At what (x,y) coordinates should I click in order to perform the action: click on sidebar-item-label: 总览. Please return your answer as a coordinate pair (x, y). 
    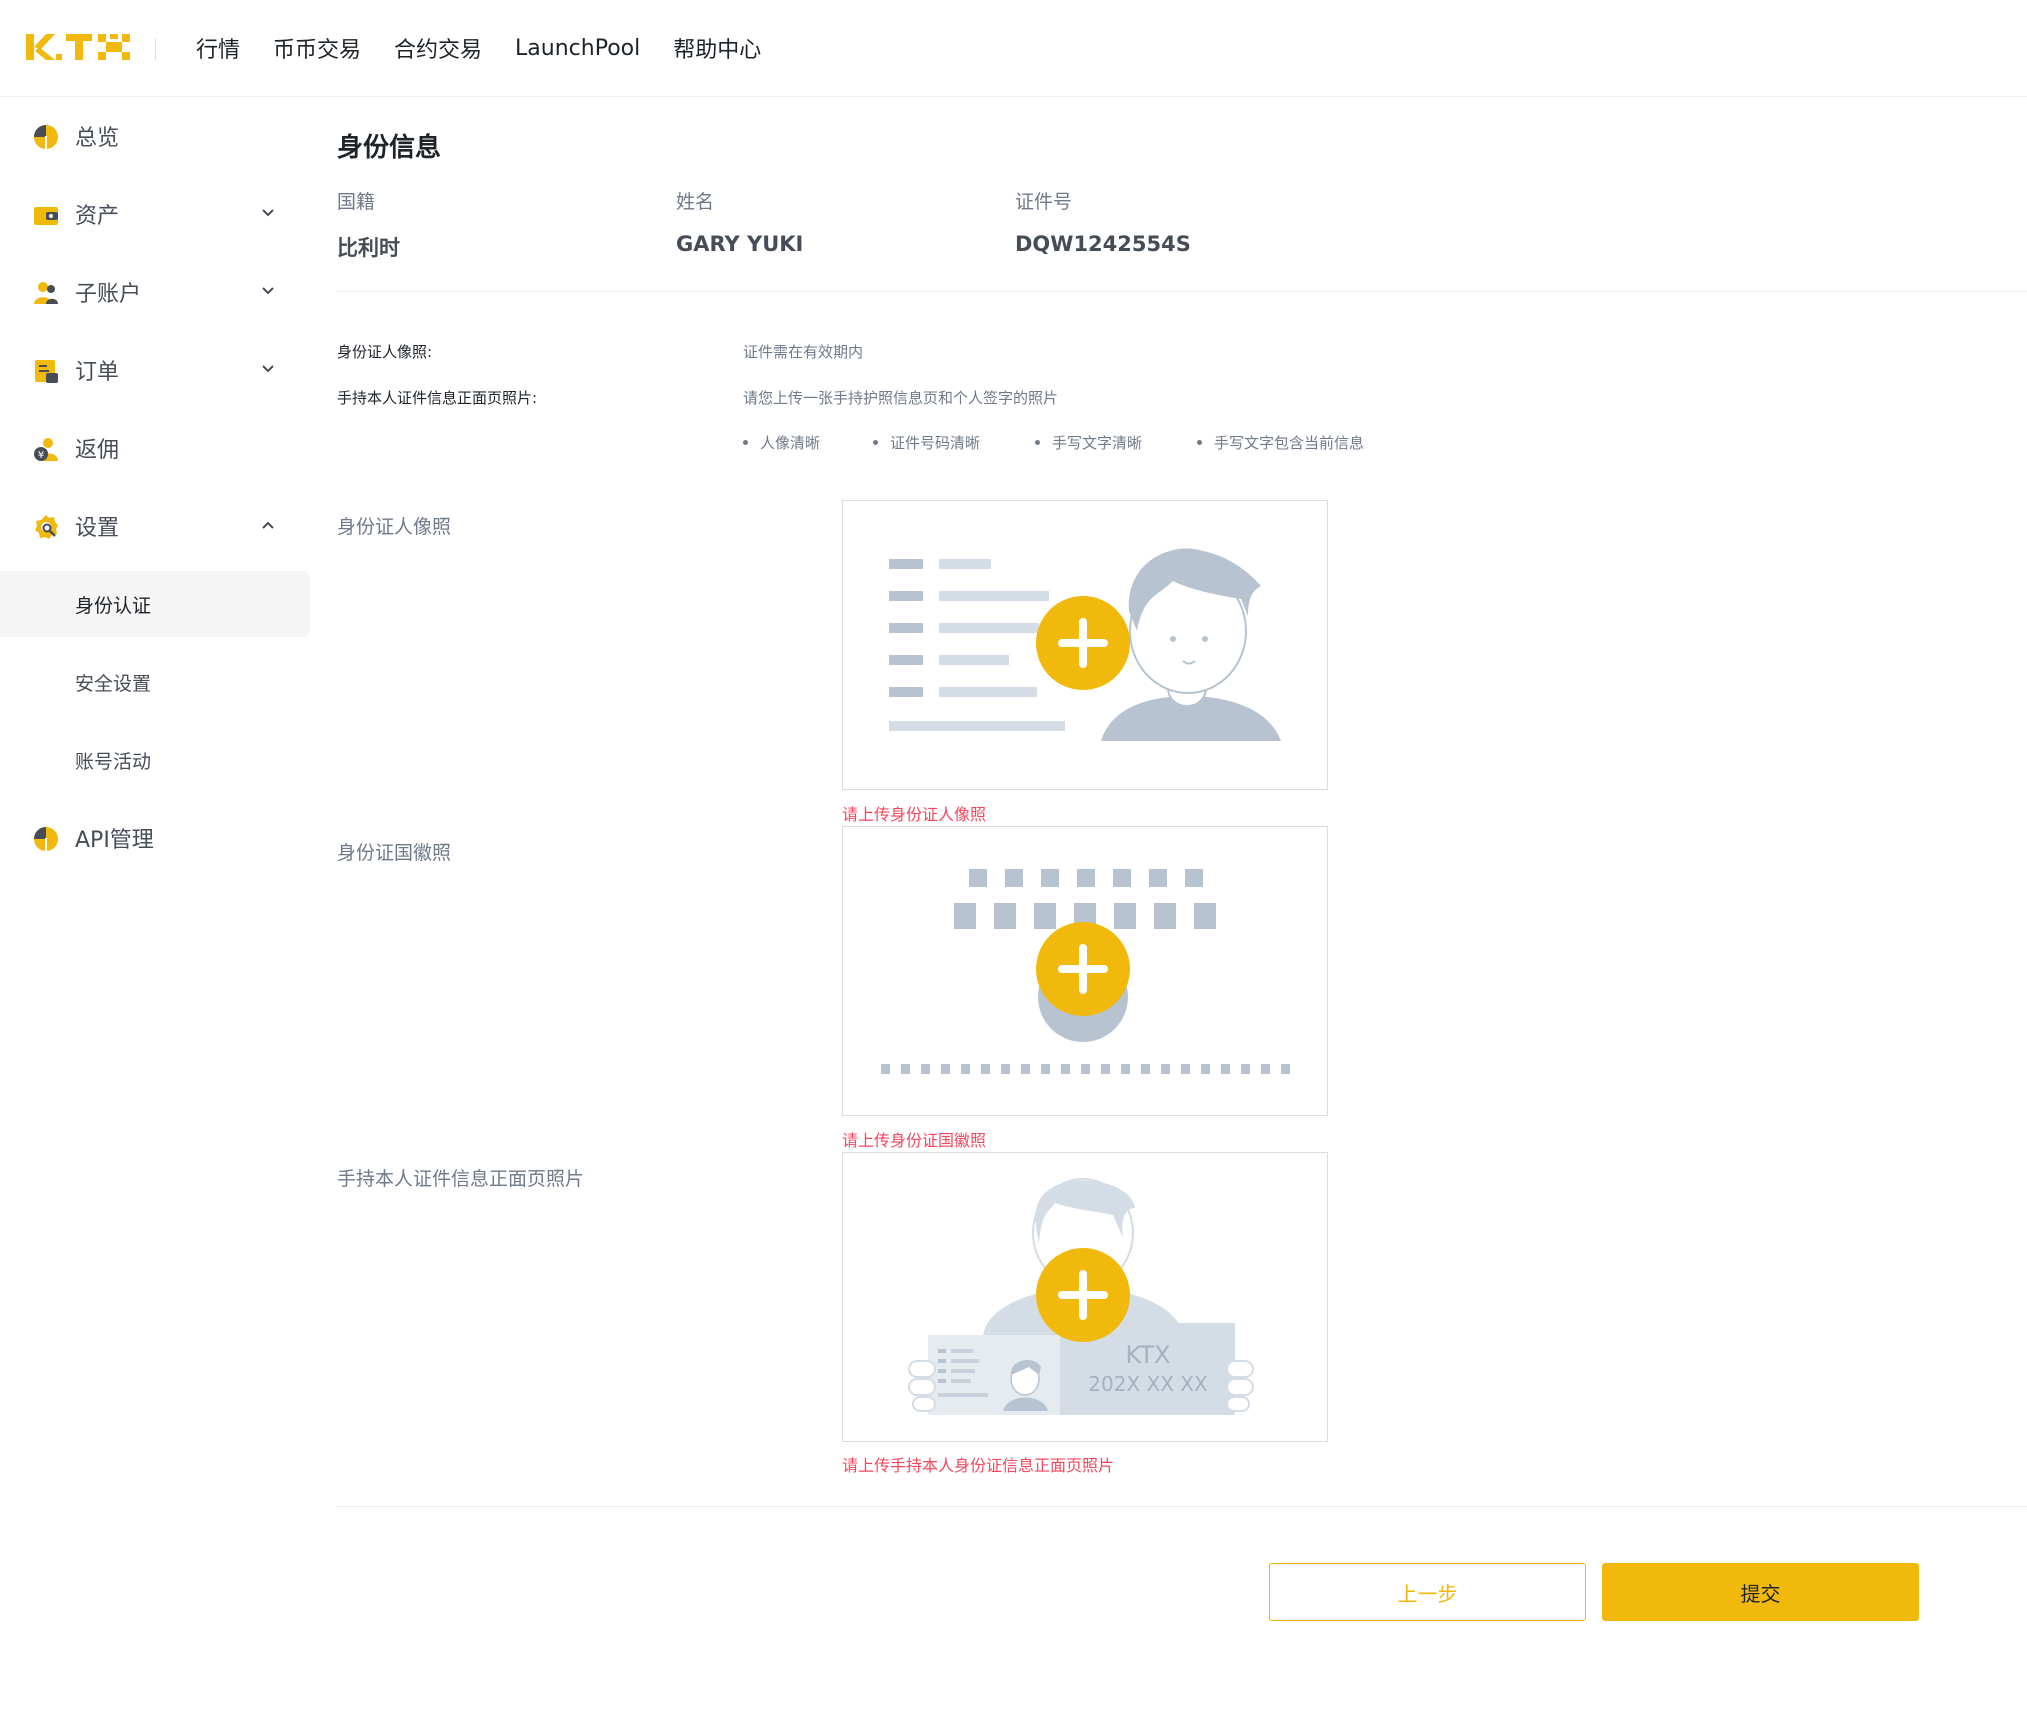
    Looking at the image, I should click on (97, 138).